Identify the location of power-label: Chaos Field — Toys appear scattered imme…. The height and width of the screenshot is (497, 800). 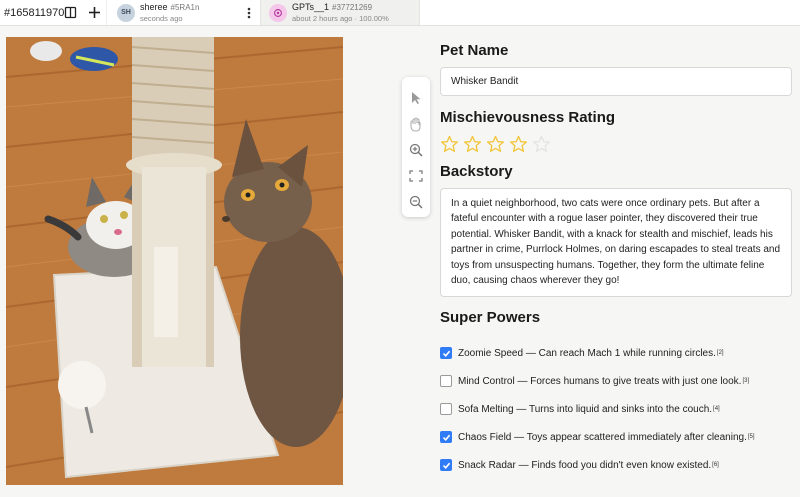
(602, 437).